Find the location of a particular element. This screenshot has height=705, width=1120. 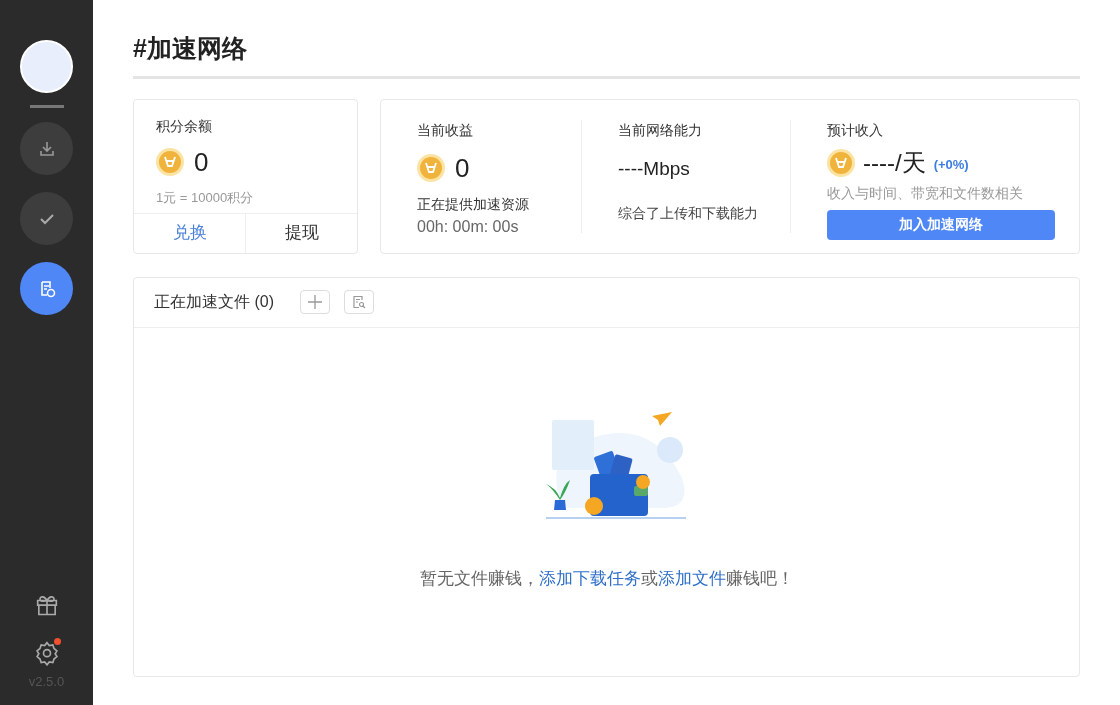

files-title: 正在加速文件 (0) is located at coordinates (214, 302).